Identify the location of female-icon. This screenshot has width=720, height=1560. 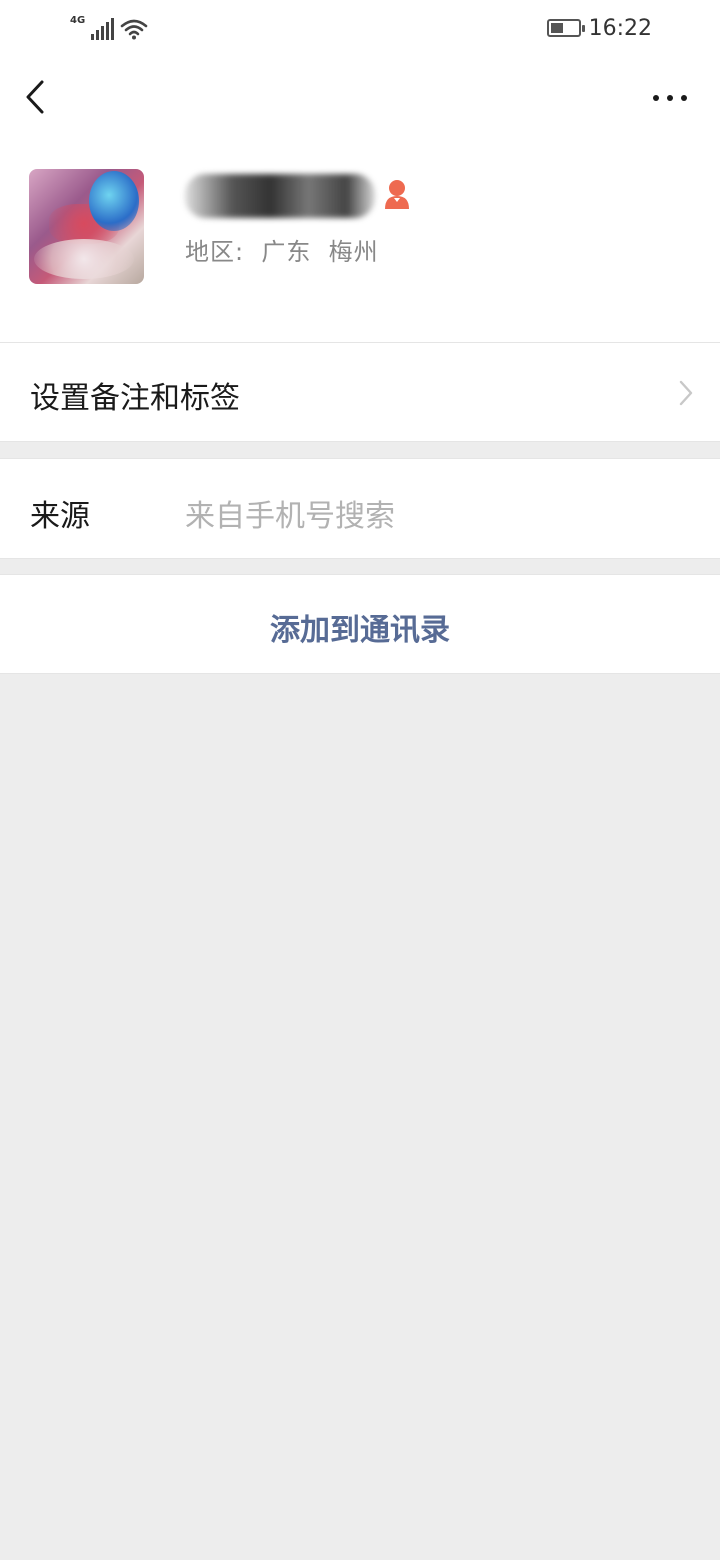
(397, 194).